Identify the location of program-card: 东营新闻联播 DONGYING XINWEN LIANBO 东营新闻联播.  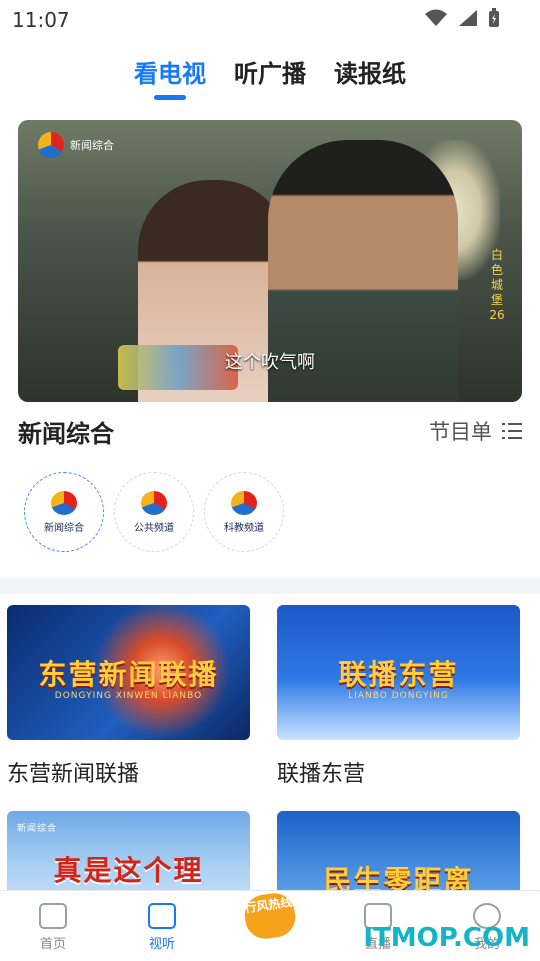
(128, 696).